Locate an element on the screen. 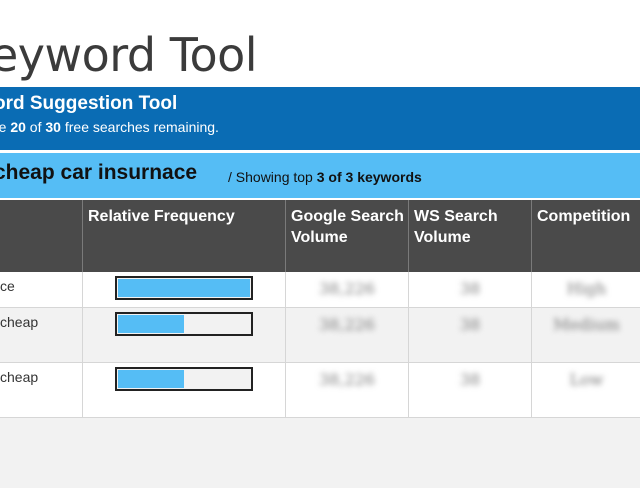  results-count-prefix: / Showing top is located at coordinates (272, 177).